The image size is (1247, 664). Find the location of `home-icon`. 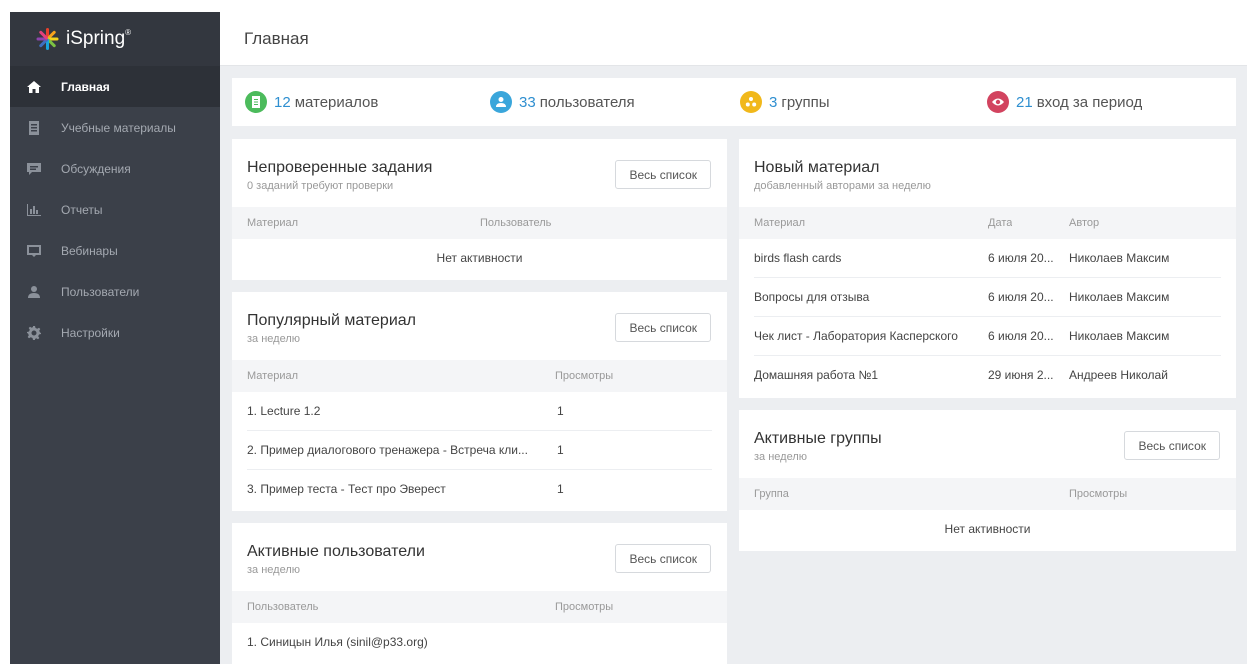

home-icon is located at coordinates (34, 87).